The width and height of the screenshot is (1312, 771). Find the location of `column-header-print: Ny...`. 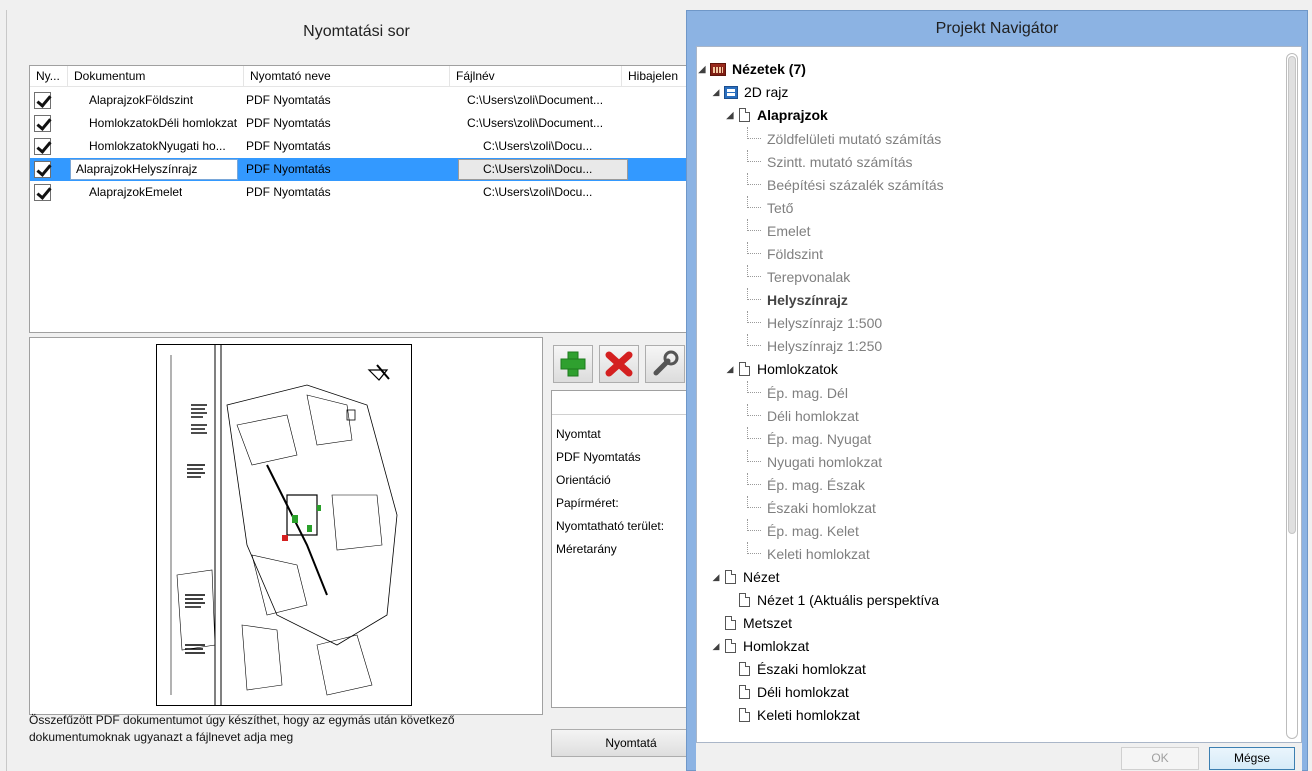

column-header-print: Ny... is located at coordinates (49, 76).